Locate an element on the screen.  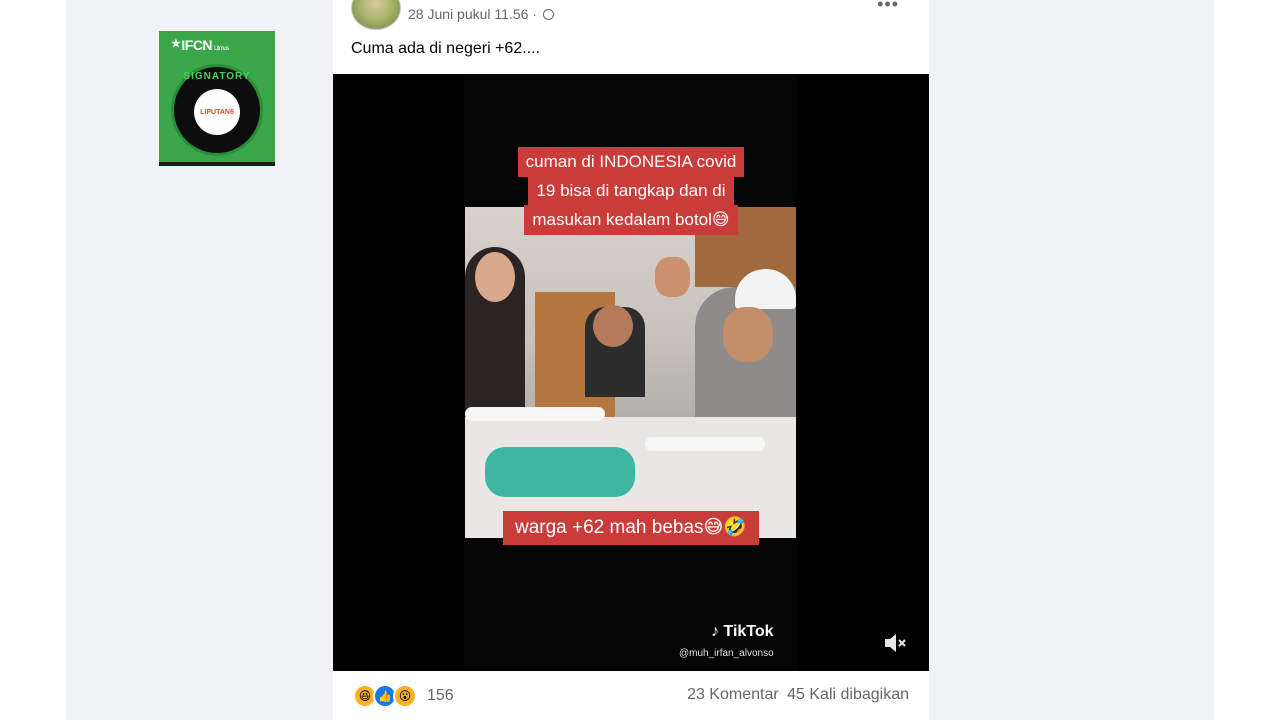
shares-count-link: 45 Kali dibagikan is located at coordinates (848, 694).